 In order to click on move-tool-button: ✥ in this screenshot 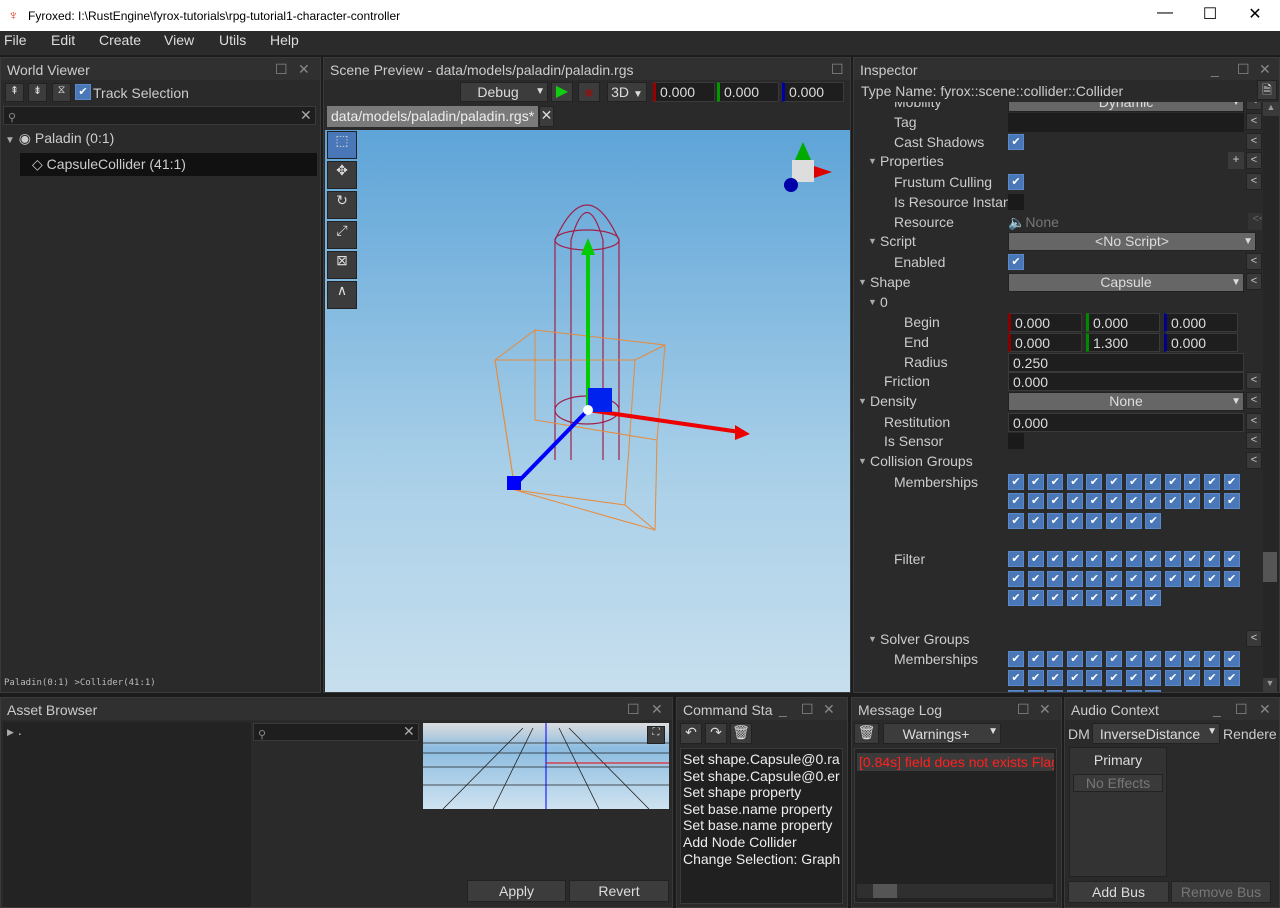, I will do `click(342, 175)`.